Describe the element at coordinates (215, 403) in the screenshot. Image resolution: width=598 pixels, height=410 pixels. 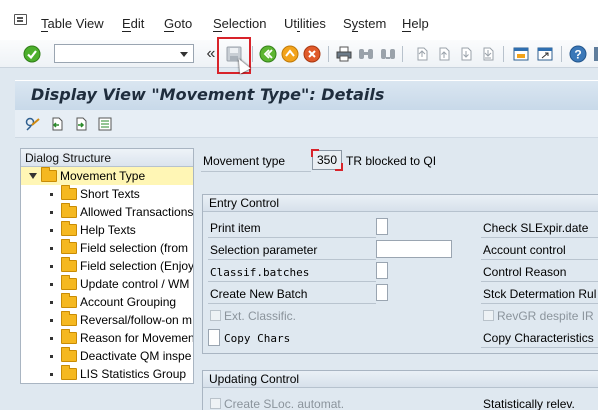
I see `create-sloc-automat-checkbox` at that location.